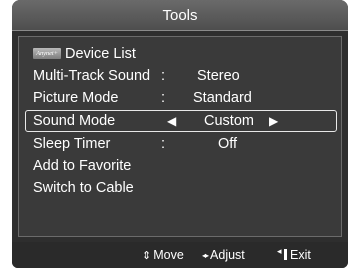 The width and height of the screenshot is (360, 268). I want to click on menu-item-device-list: Anynet+ Device List, so click(183, 54).